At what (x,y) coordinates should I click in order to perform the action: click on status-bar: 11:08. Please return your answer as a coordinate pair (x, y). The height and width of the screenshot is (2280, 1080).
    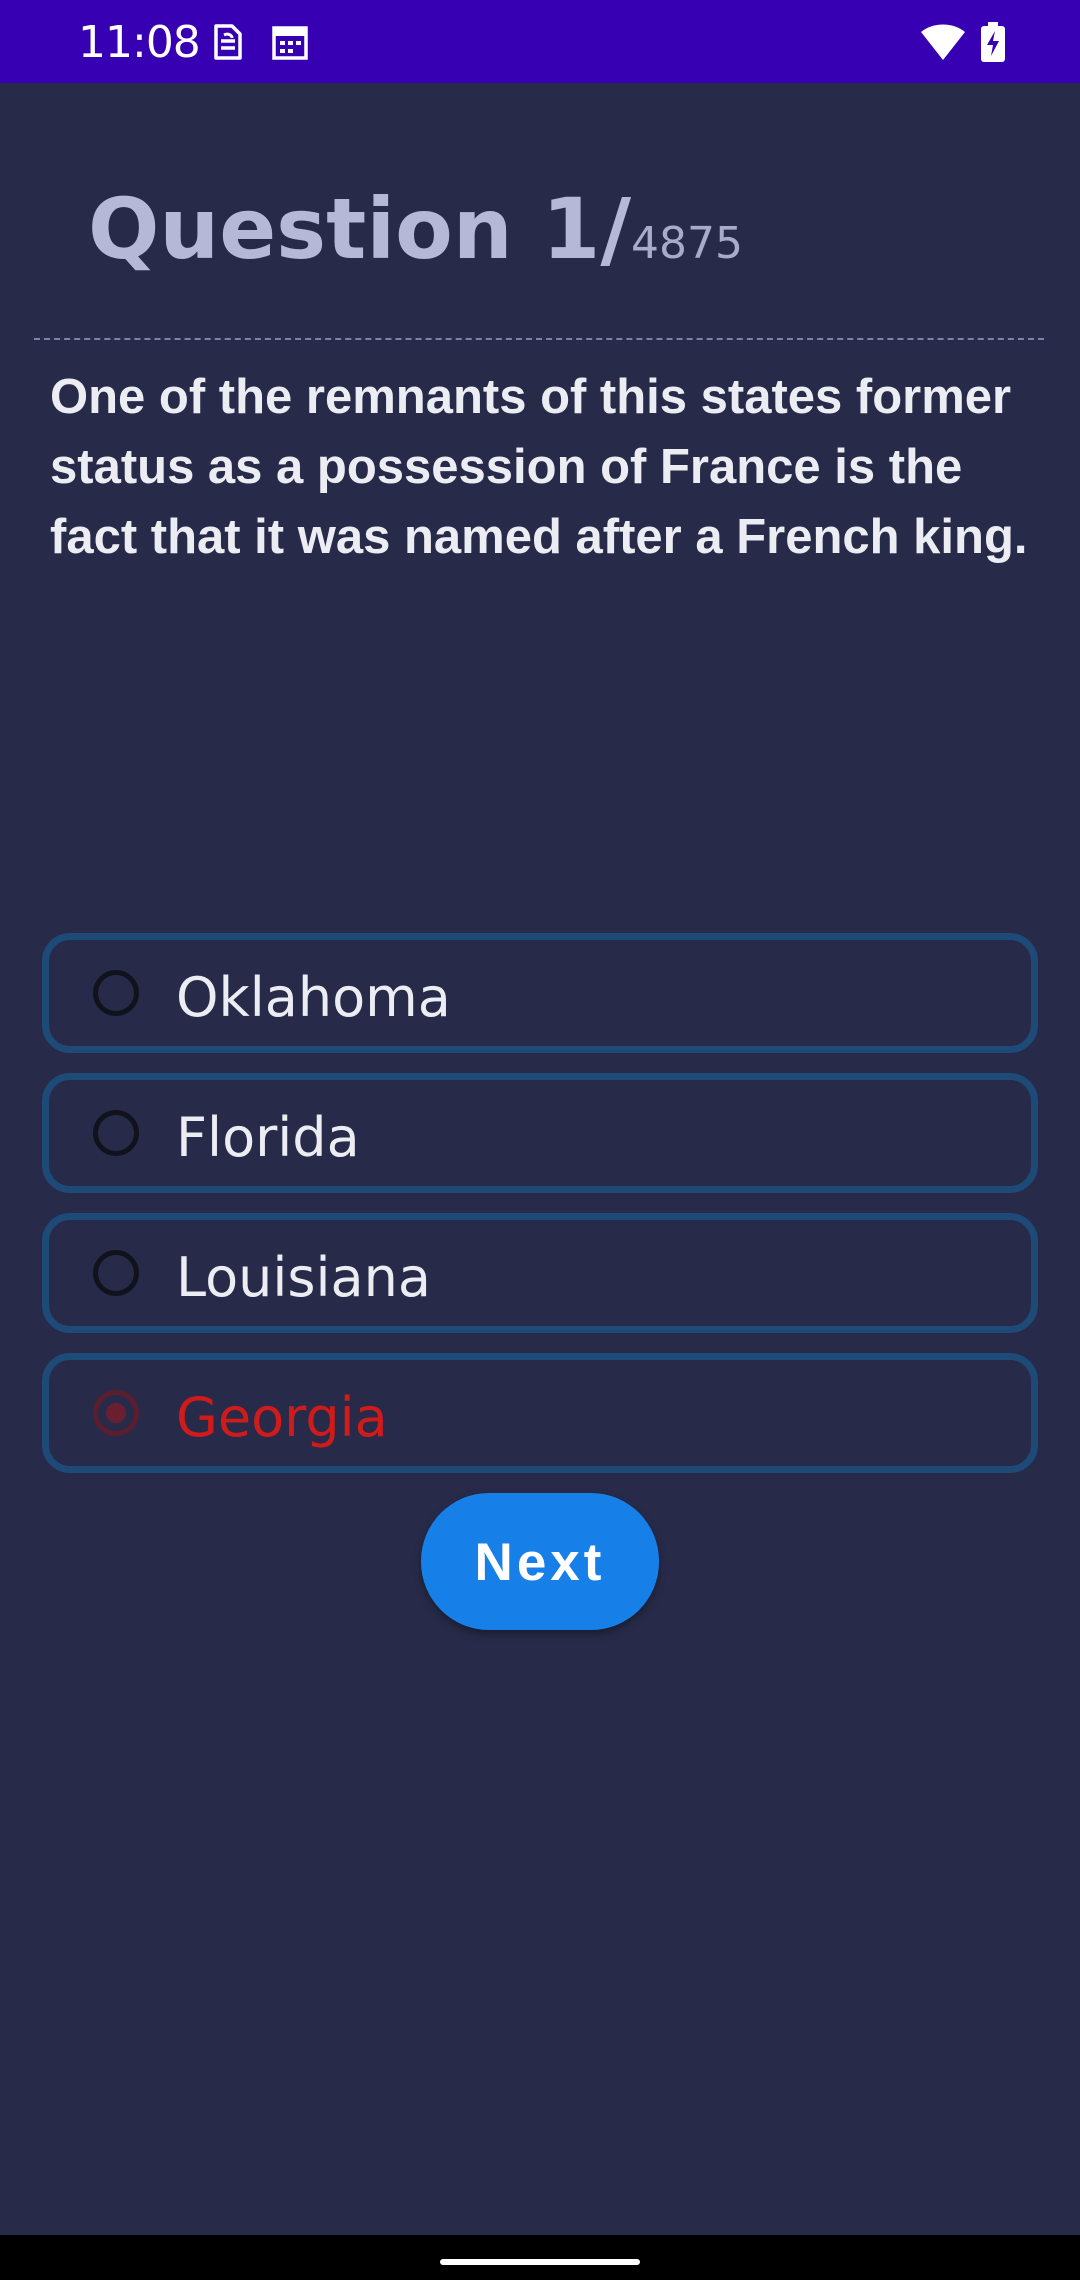
    Looking at the image, I should click on (540, 41).